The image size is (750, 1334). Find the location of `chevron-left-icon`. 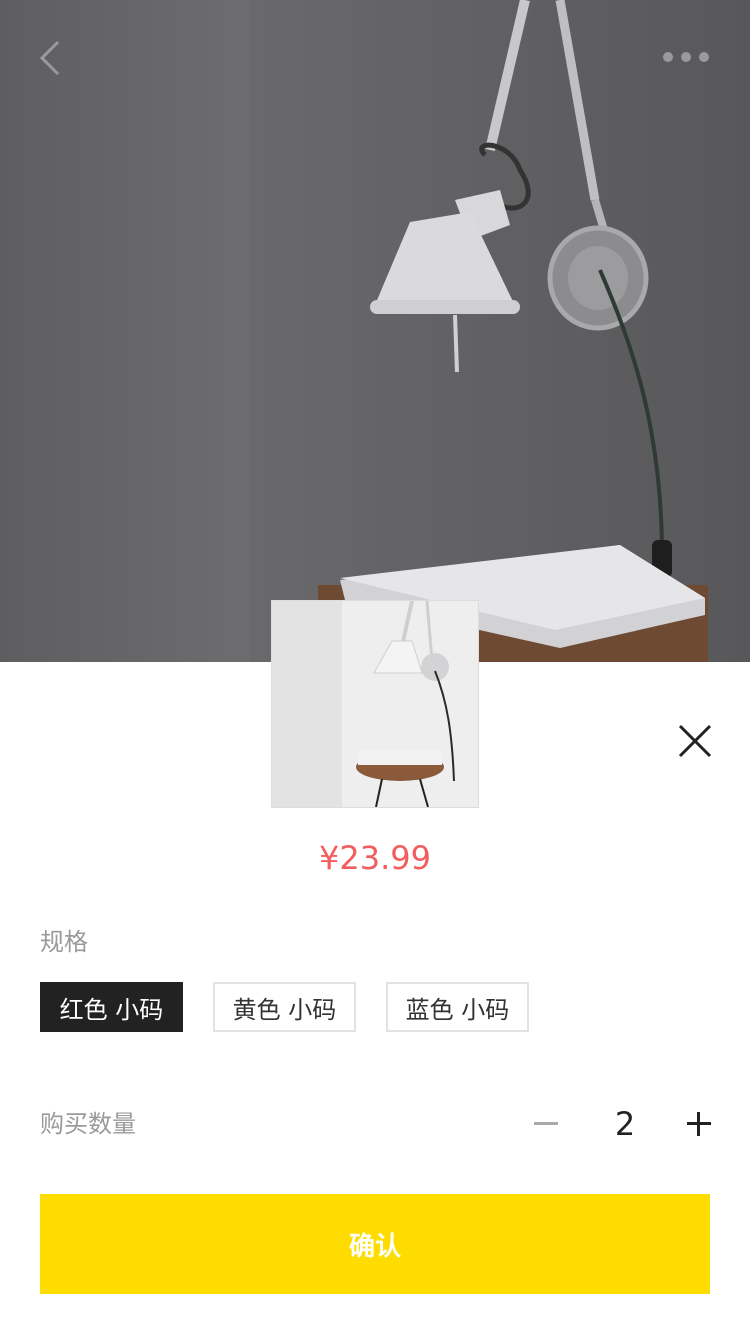

chevron-left-icon is located at coordinates (49, 58).